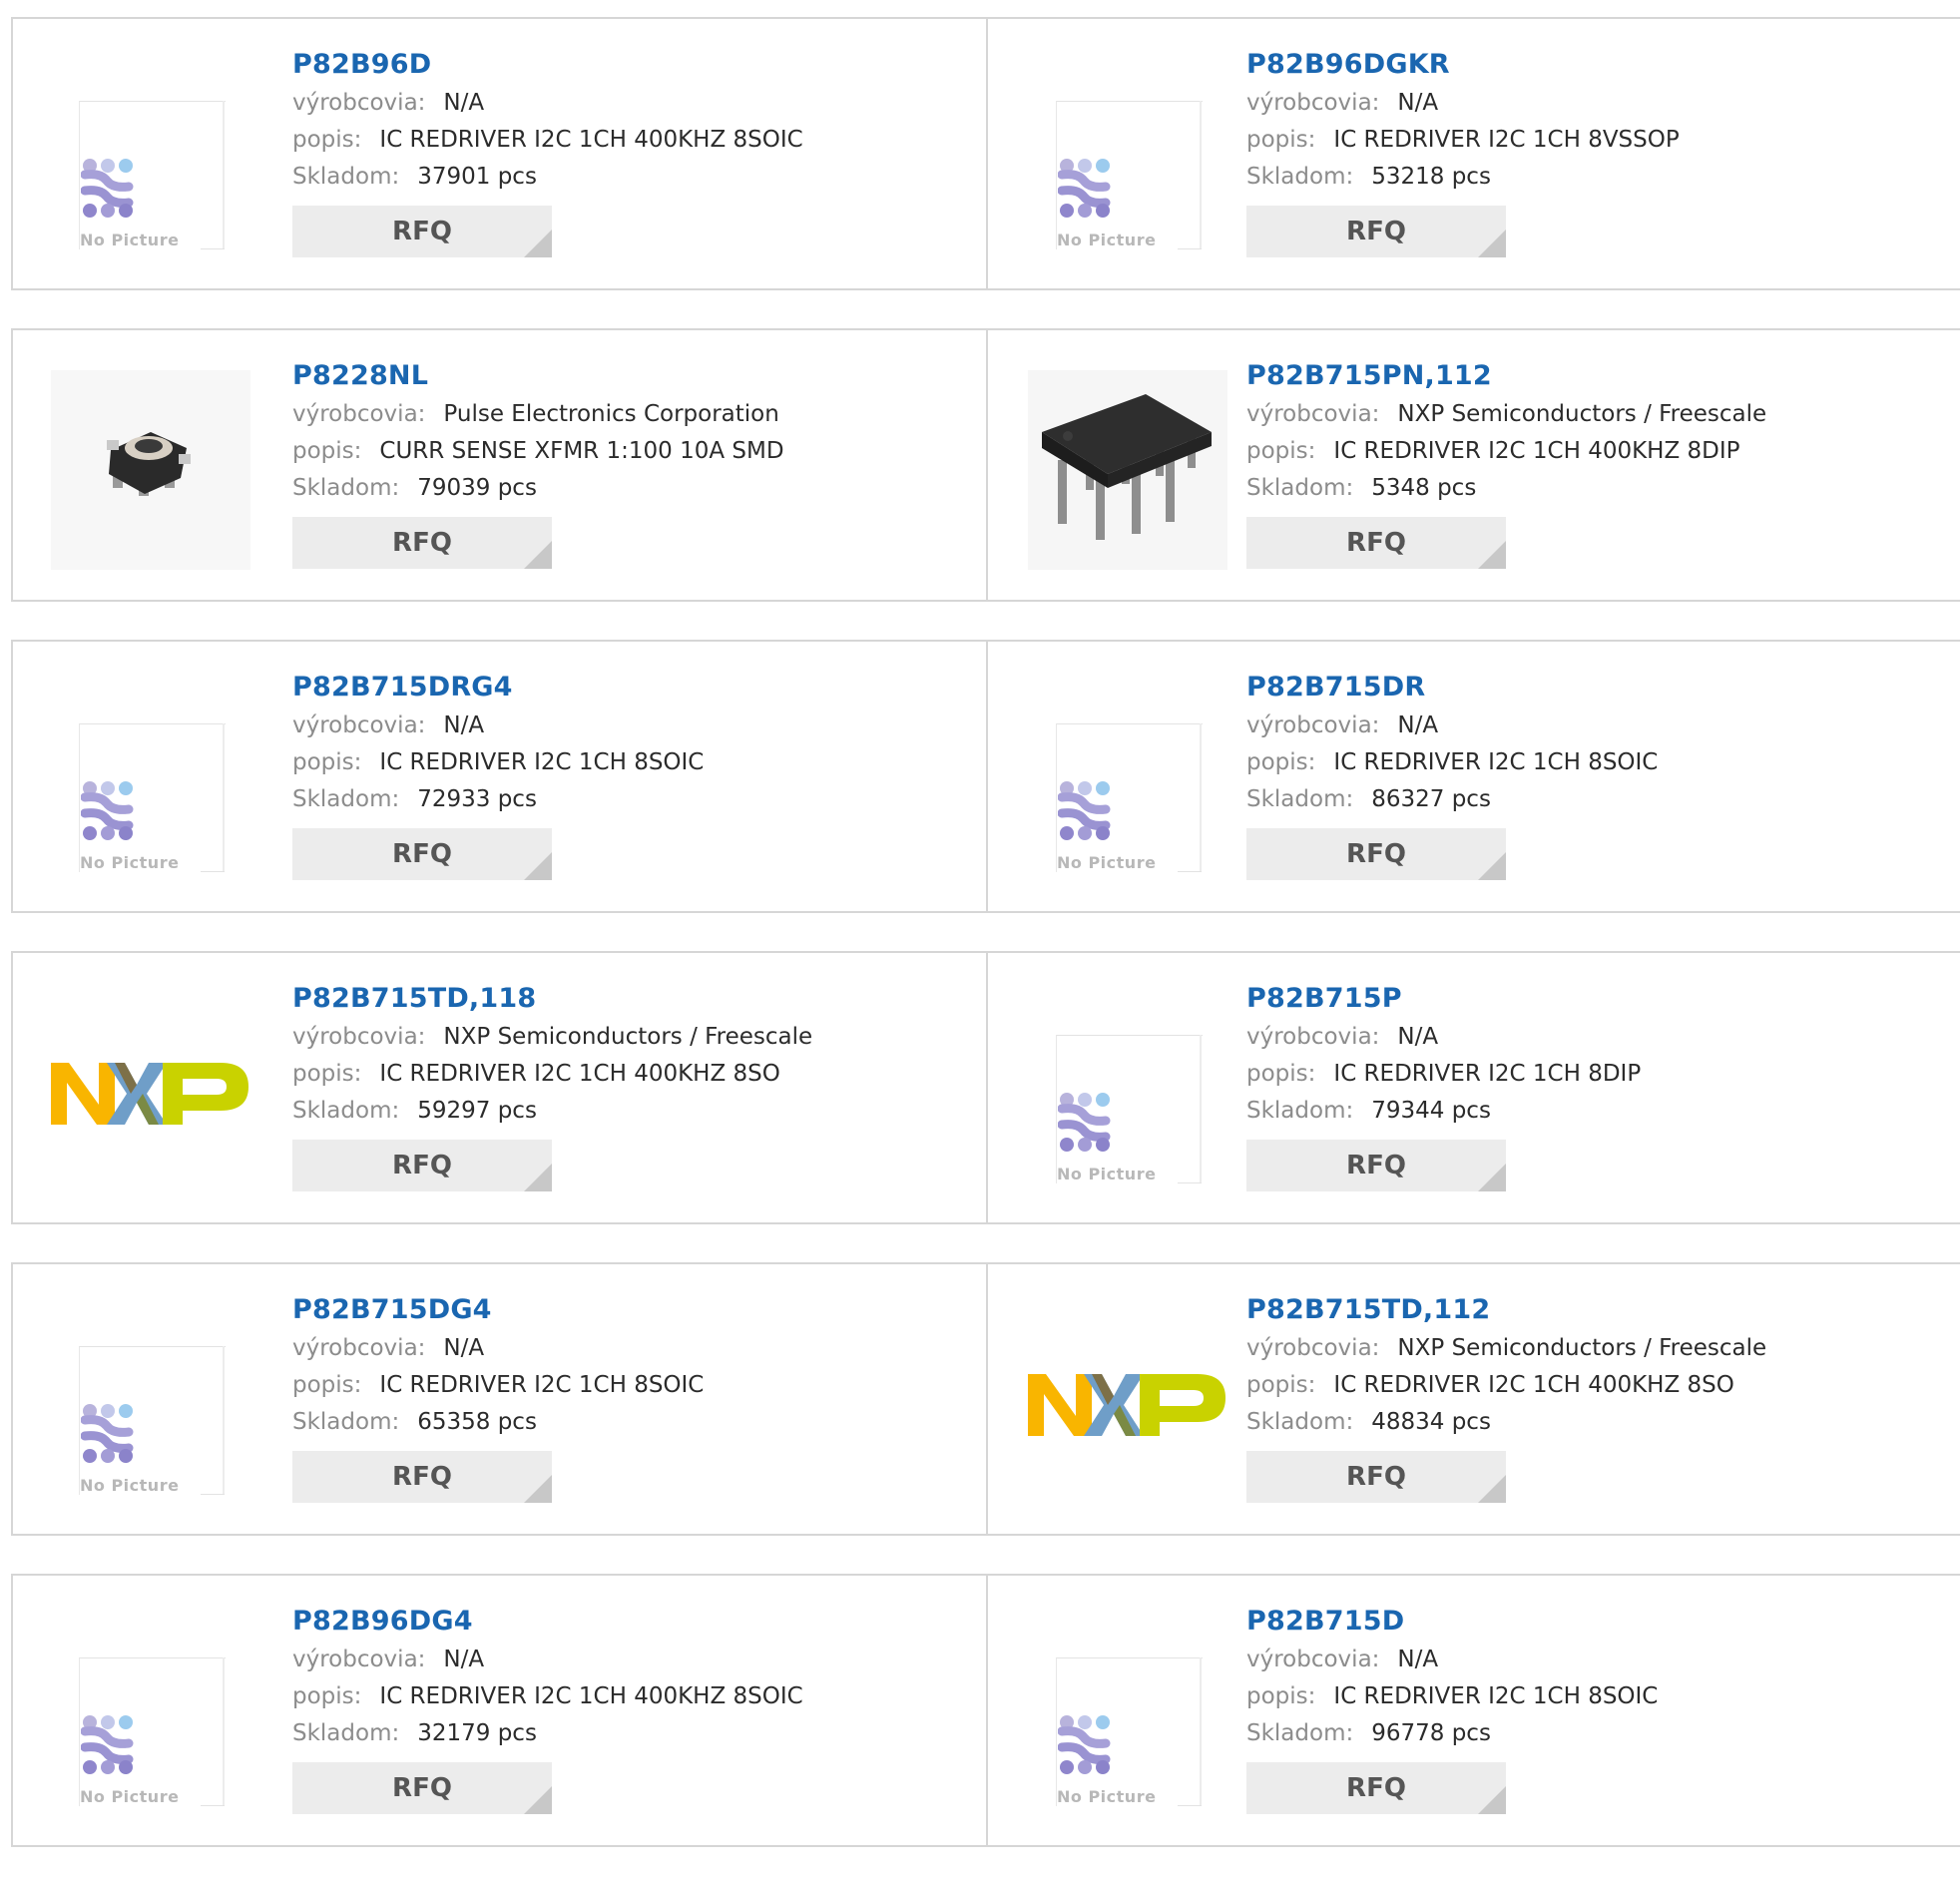 The height and width of the screenshot is (1885, 1960). What do you see at coordinates (1452, 1696) in the screenshot?
I see `description-row: popis: IC REDRIVER I2C 1CH 8SOIC` at bounding box center [1452, 1696].